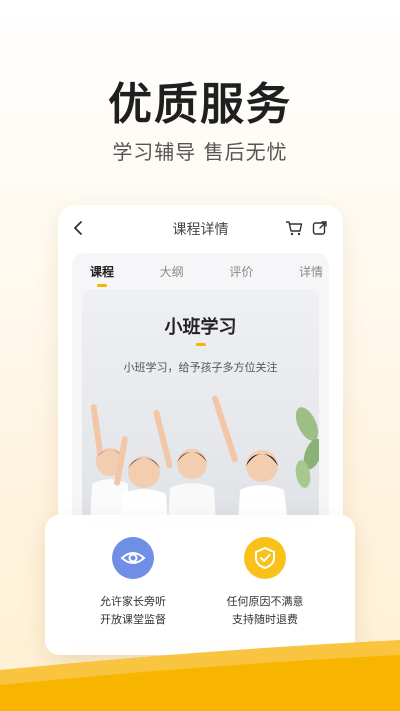  I want to click on headline: 优质服务, so click(200, 104).